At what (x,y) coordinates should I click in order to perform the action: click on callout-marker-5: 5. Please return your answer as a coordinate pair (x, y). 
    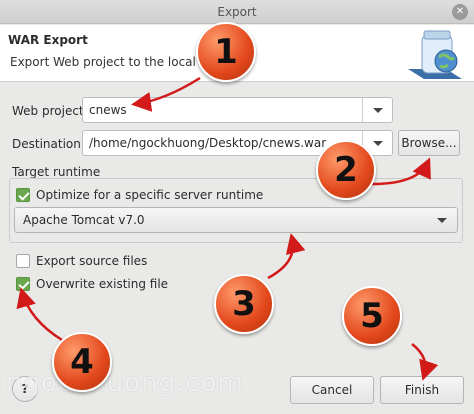
    Looking at the image, I should click on (372, 316).